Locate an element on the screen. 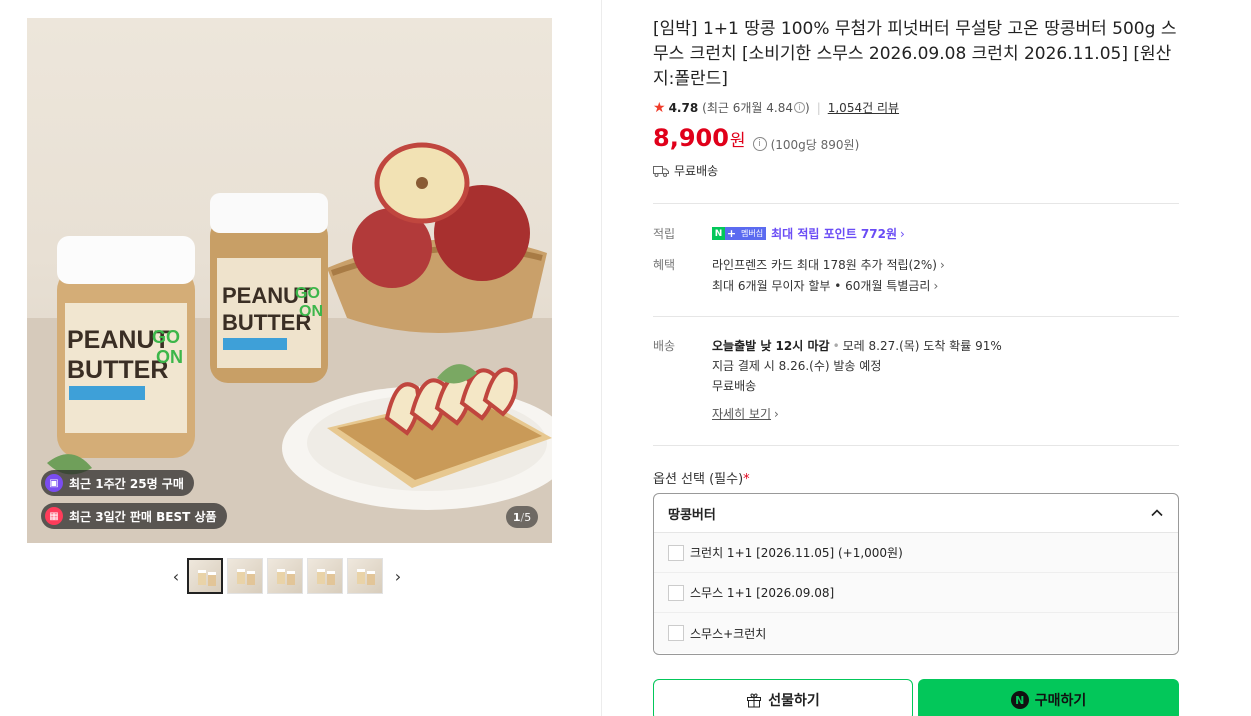  purchase-count-badge: ▣ 최근 1주간 25명 구매 is located at coordinates (117, 483).